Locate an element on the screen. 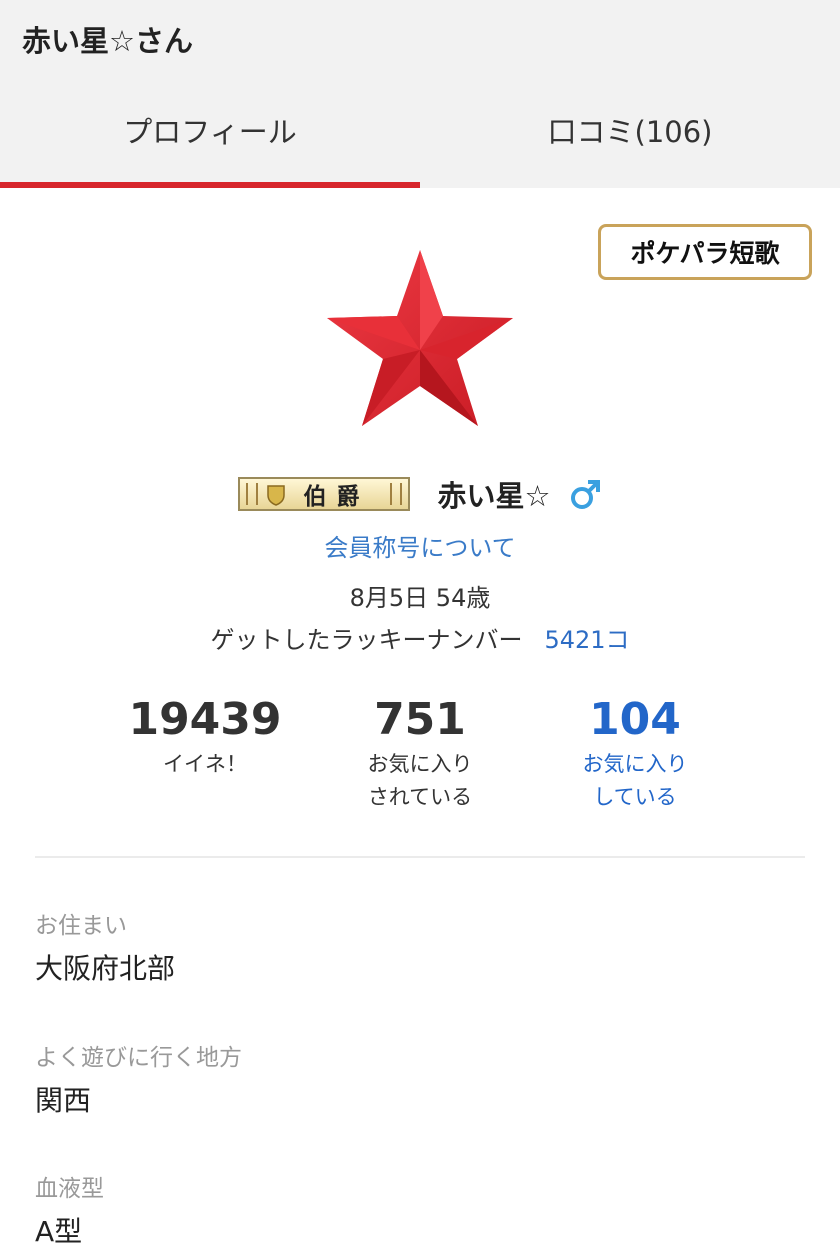 The width and height of the screenshot is (840, 1260). lucky-number-value: 5421コ is located at coordinates (586, 637).